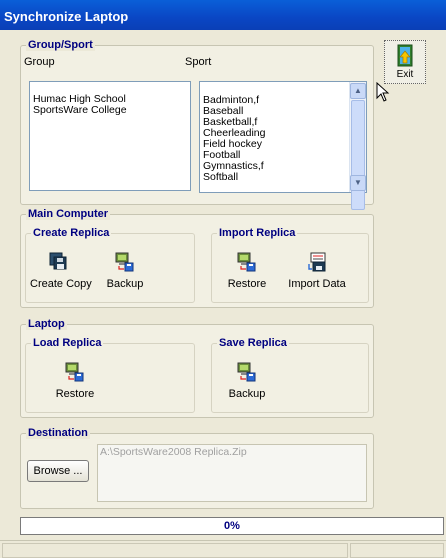 The height and width of the screenshot is (558, 446). Describe the element at coordinates (68, 214) in the screenshot. I see `main-computer-title: Main Computer` at that location.